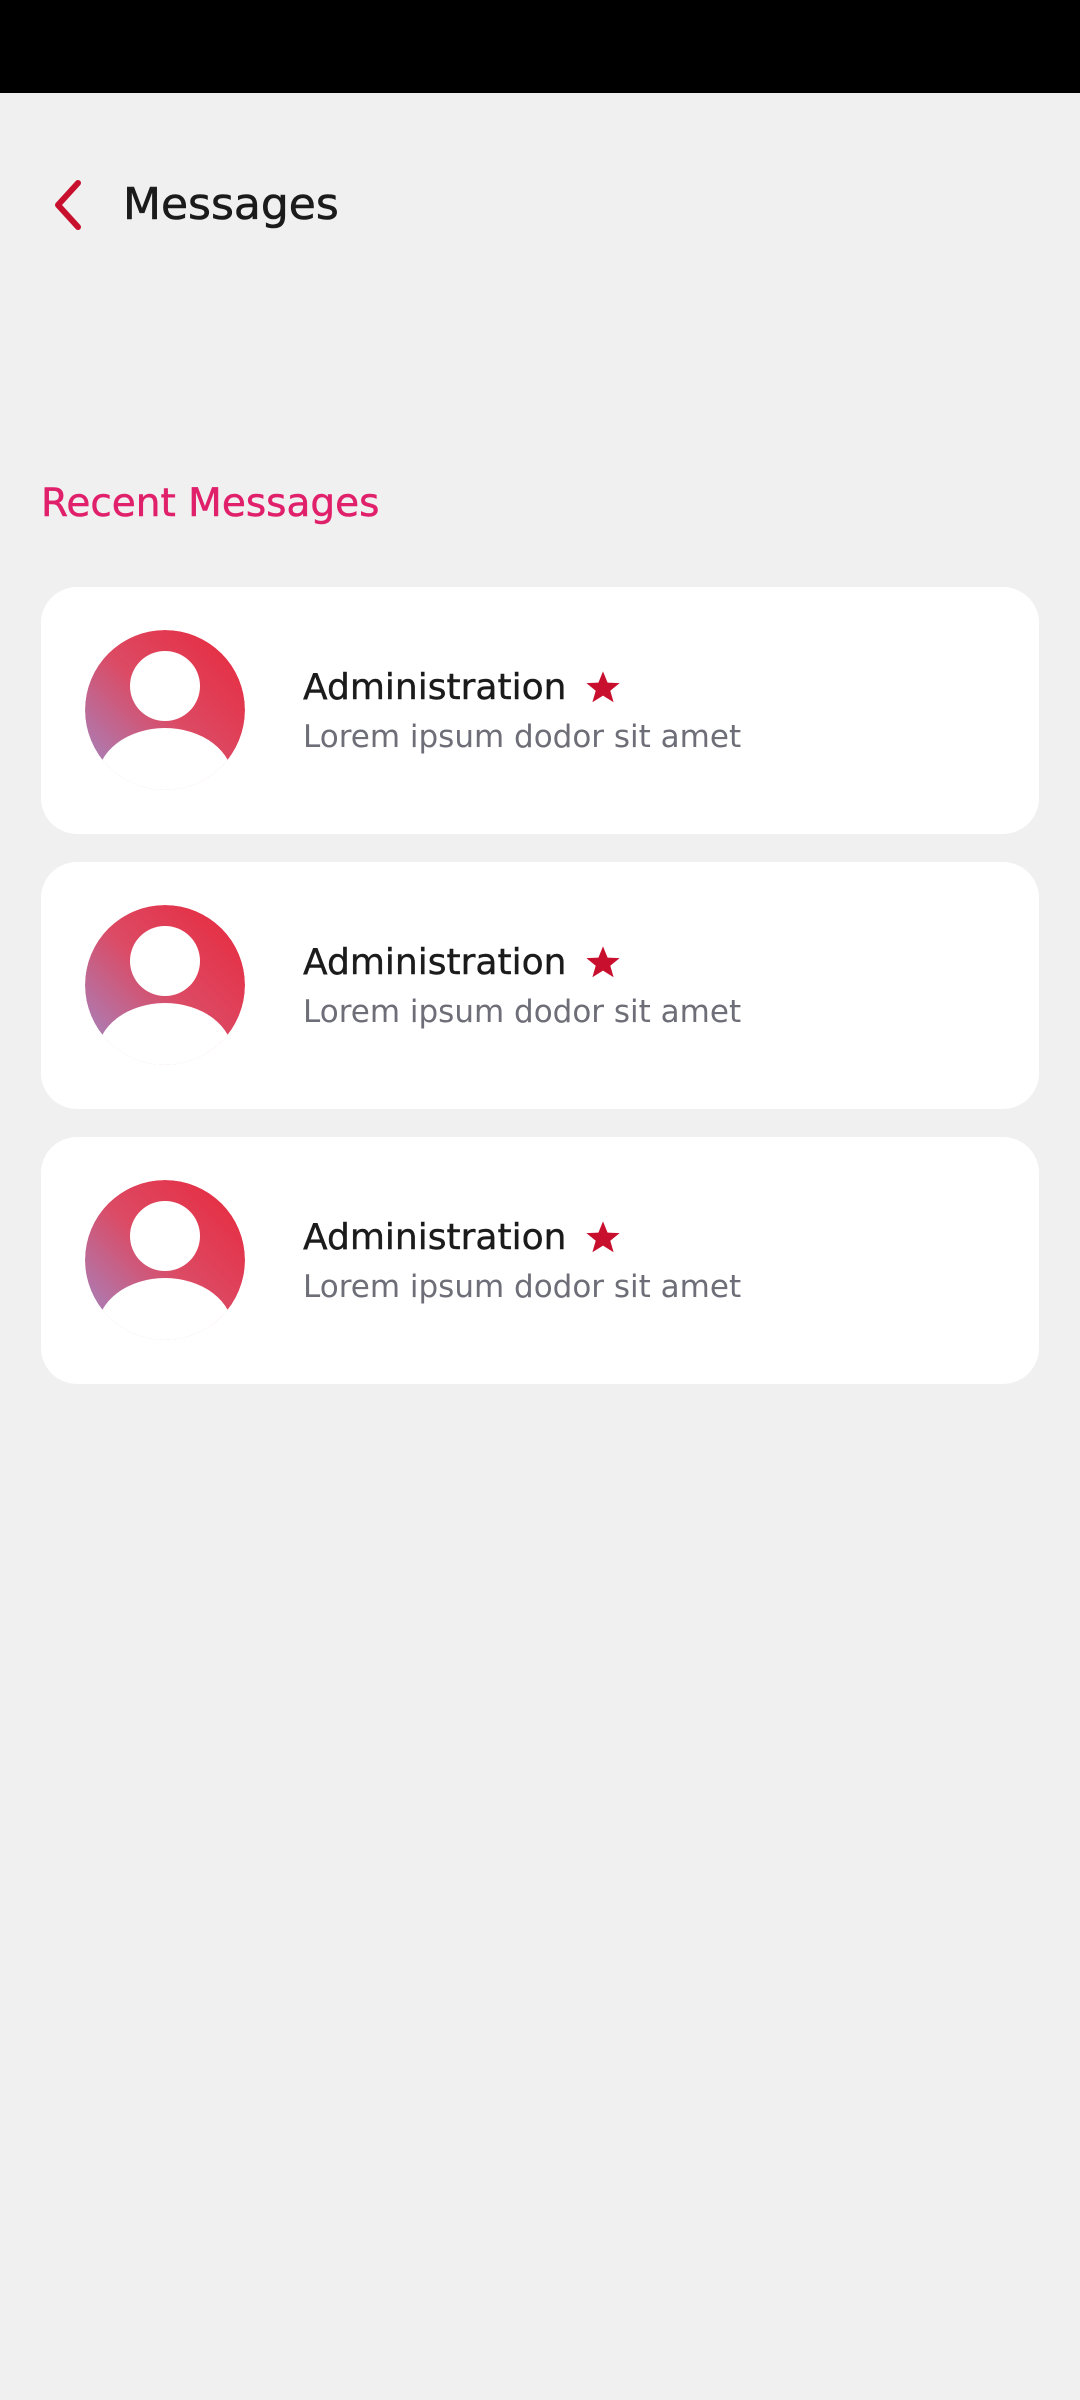 The height and width of the screenshot is (2400, 1080). I want to click on section-title: Recent Messages, so click(210, 504).